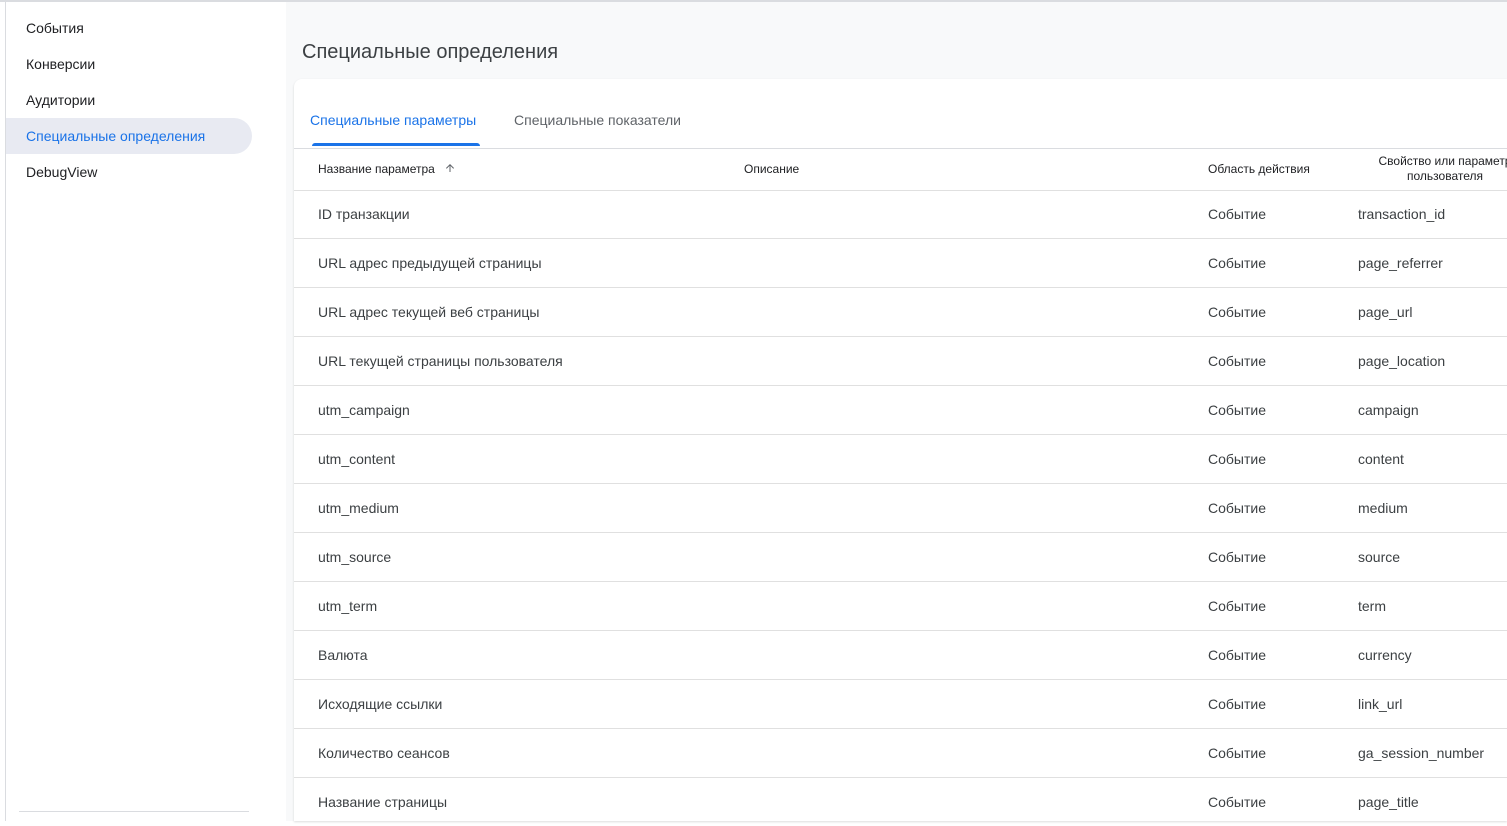 This screenshot has width=1507, height=826. I want to click on sidebar-item-label: Аудитории, so click(61, 100).